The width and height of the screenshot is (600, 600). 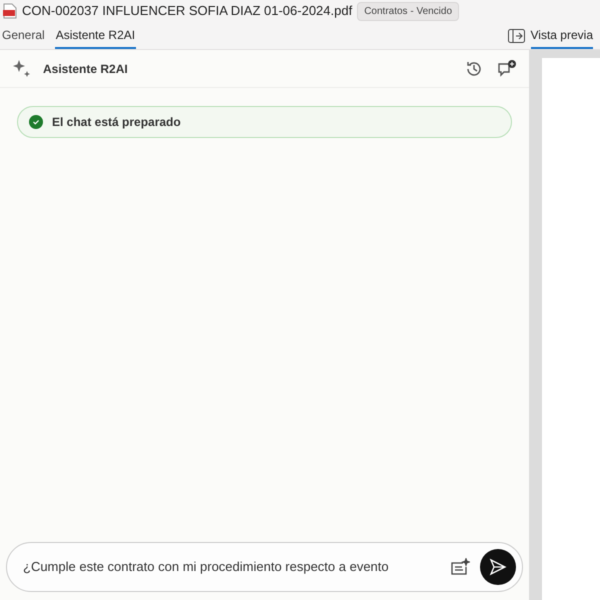 I want to click on panel-toggle-icon, so click(x=516, y=36).